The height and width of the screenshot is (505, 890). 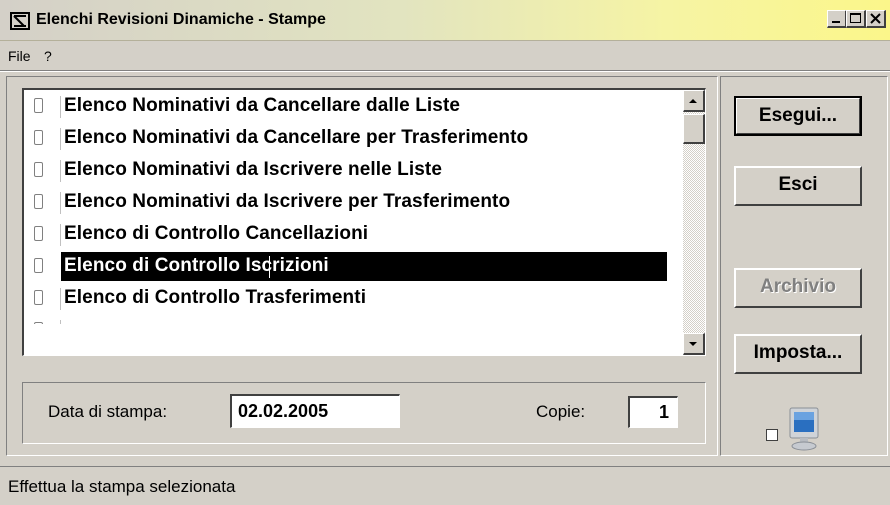 I want to click on menu-separator, so click(x=445, y=71).